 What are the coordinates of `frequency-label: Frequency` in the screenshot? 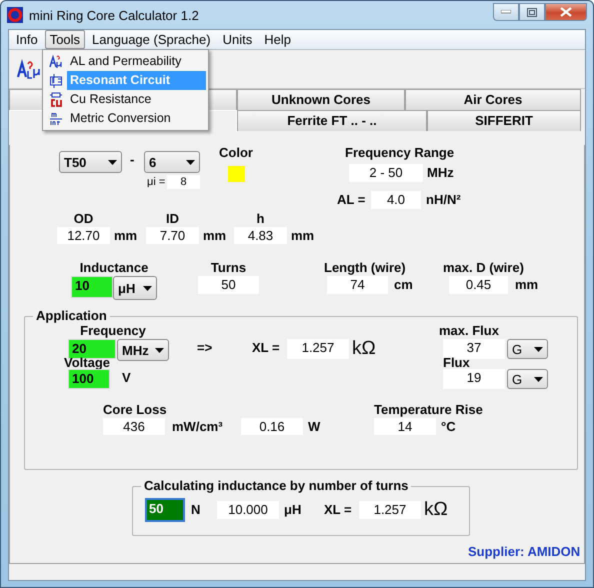 It's located at (113, 330).